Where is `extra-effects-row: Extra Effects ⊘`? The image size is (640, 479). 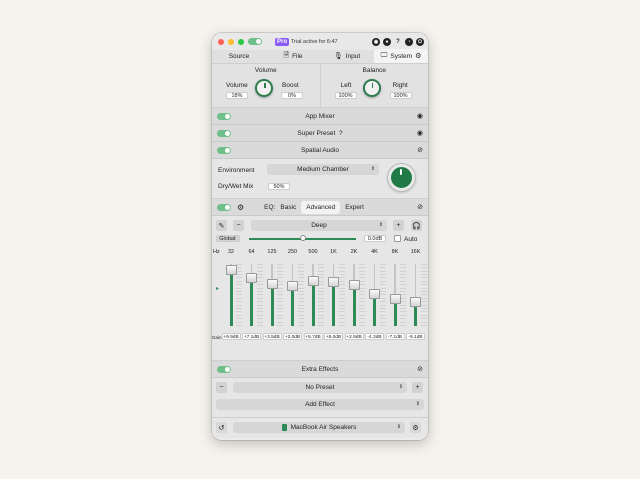
extra-effects-row: Extra Effects ⊘ is located at coordinates (320, 369).